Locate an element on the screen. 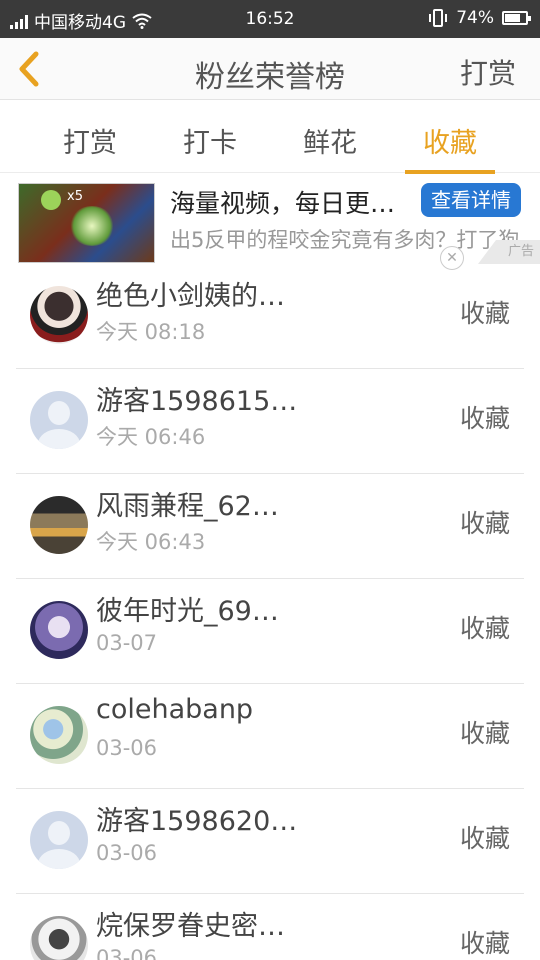  list-item: colehabanp 03-06 收藏 is located at coordinates (270, 736).